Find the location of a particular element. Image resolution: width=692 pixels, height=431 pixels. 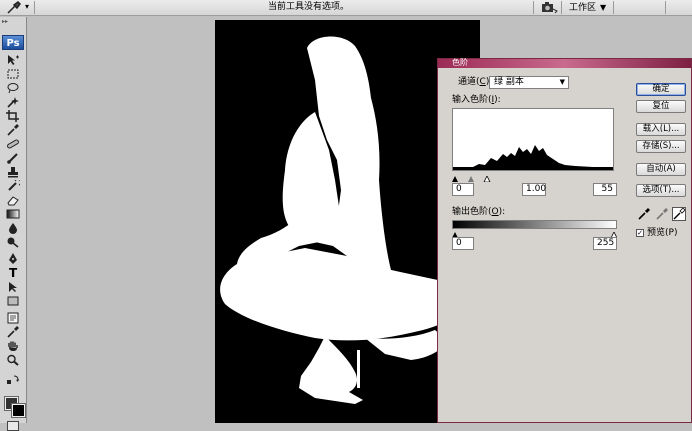

output-levels-slider is located at coordinates (535, 233).